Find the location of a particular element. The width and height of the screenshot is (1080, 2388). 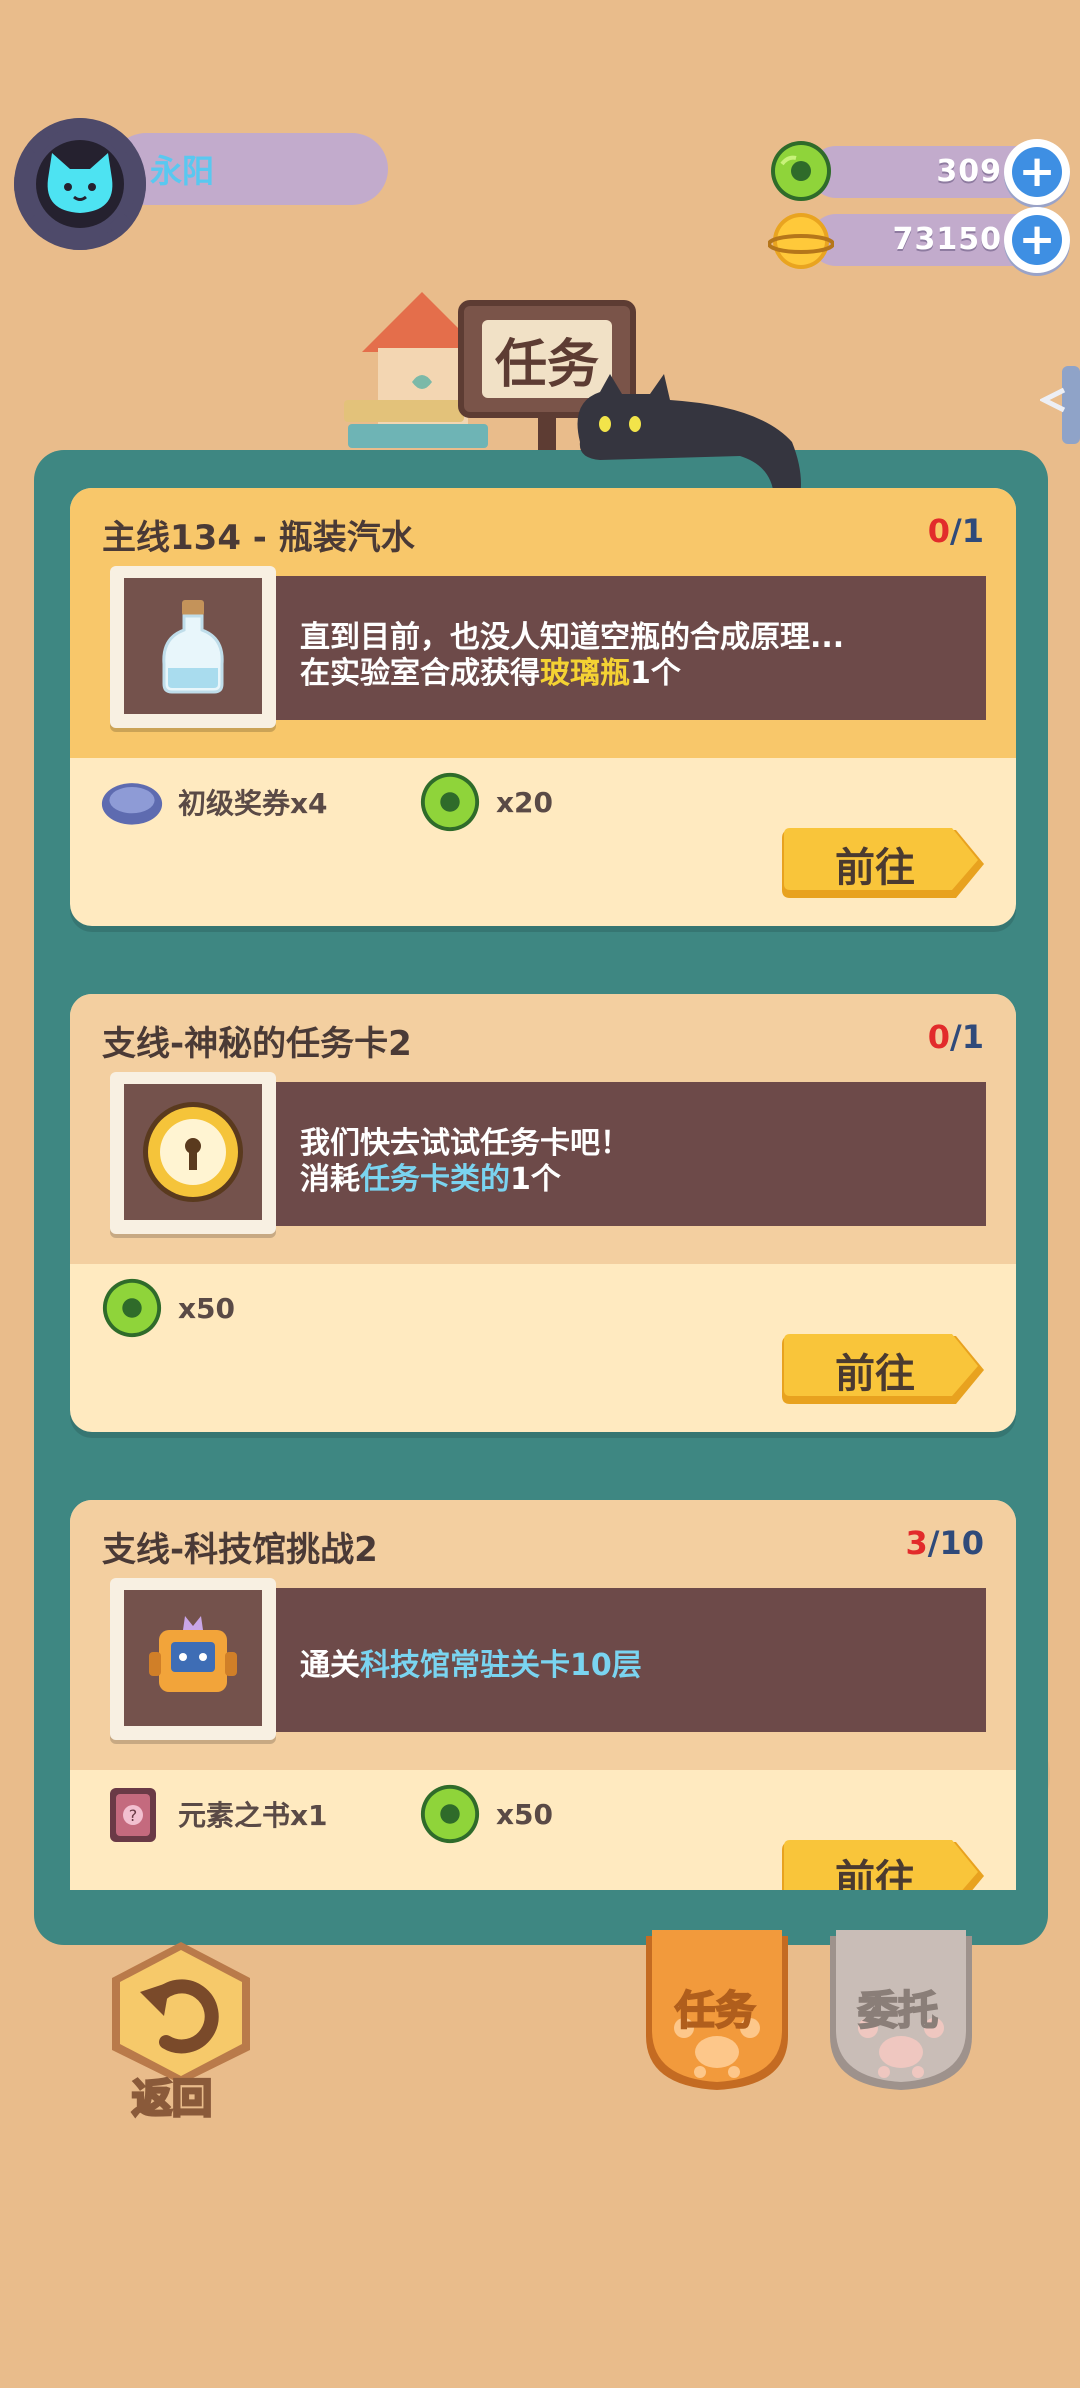

reward-label: 初级奖券x4 is located at coordinates (253, 803).